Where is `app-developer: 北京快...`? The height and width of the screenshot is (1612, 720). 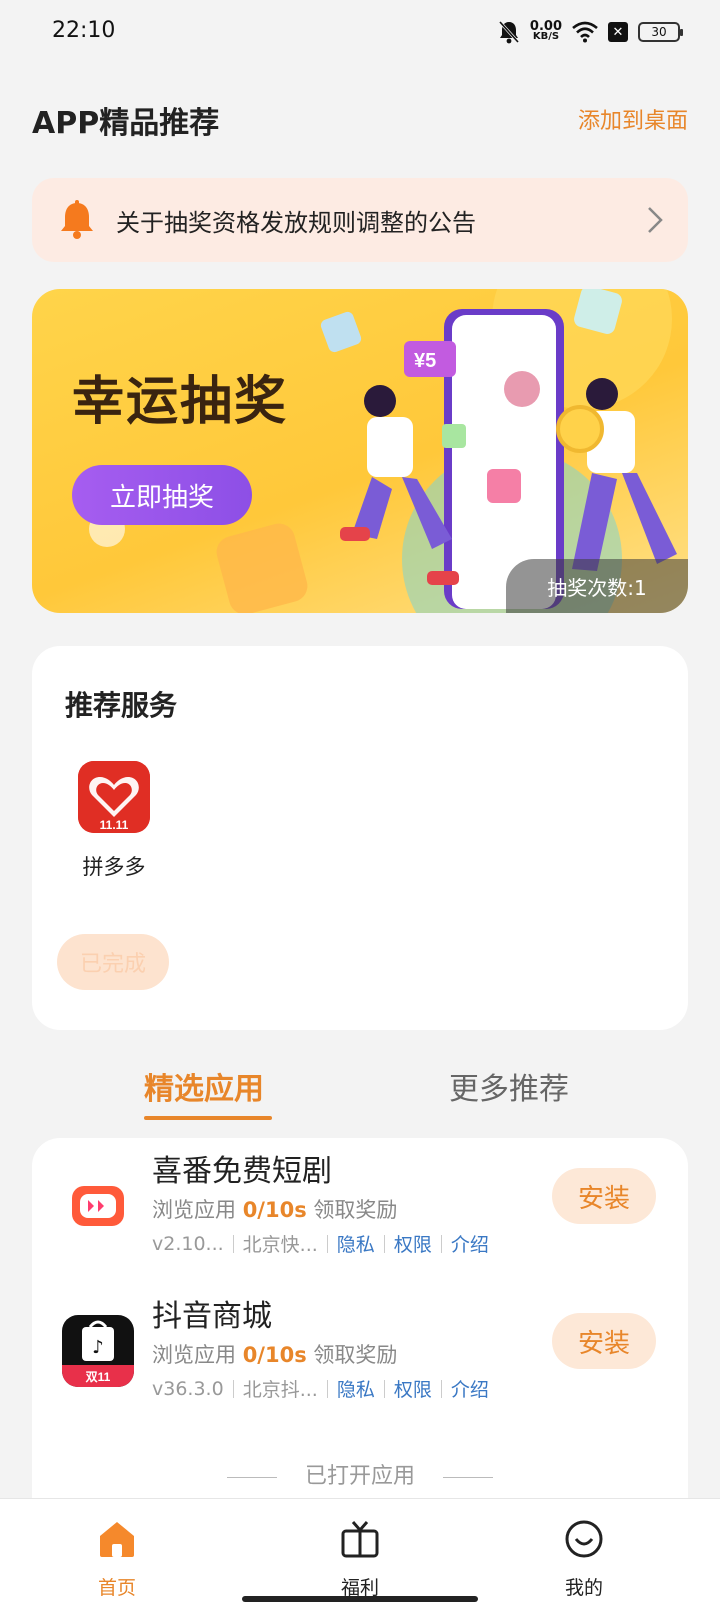
app-developer: 北京快... is located at coordinates (280, 1245).